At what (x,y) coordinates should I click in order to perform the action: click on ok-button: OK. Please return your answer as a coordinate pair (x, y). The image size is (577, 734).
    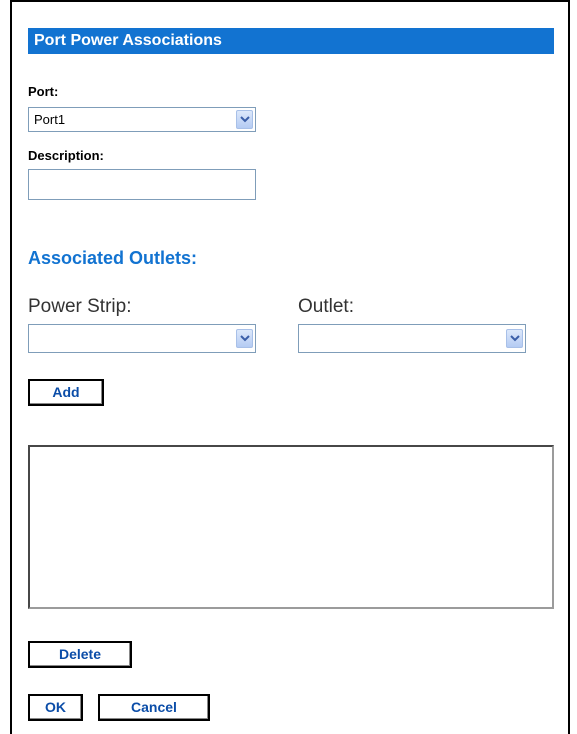
    Looking at the image, I should click on (55, 707).